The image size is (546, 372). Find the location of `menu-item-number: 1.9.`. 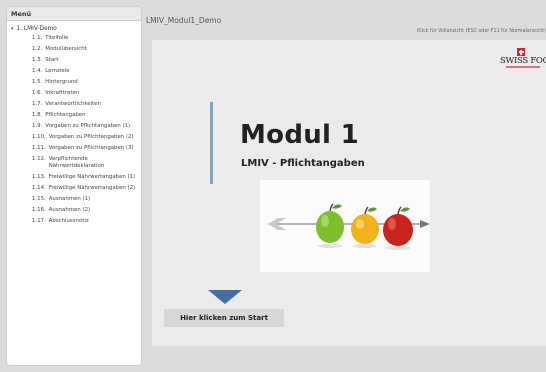

menu-item-number: 1.9. is located at coordinates (37, 126).